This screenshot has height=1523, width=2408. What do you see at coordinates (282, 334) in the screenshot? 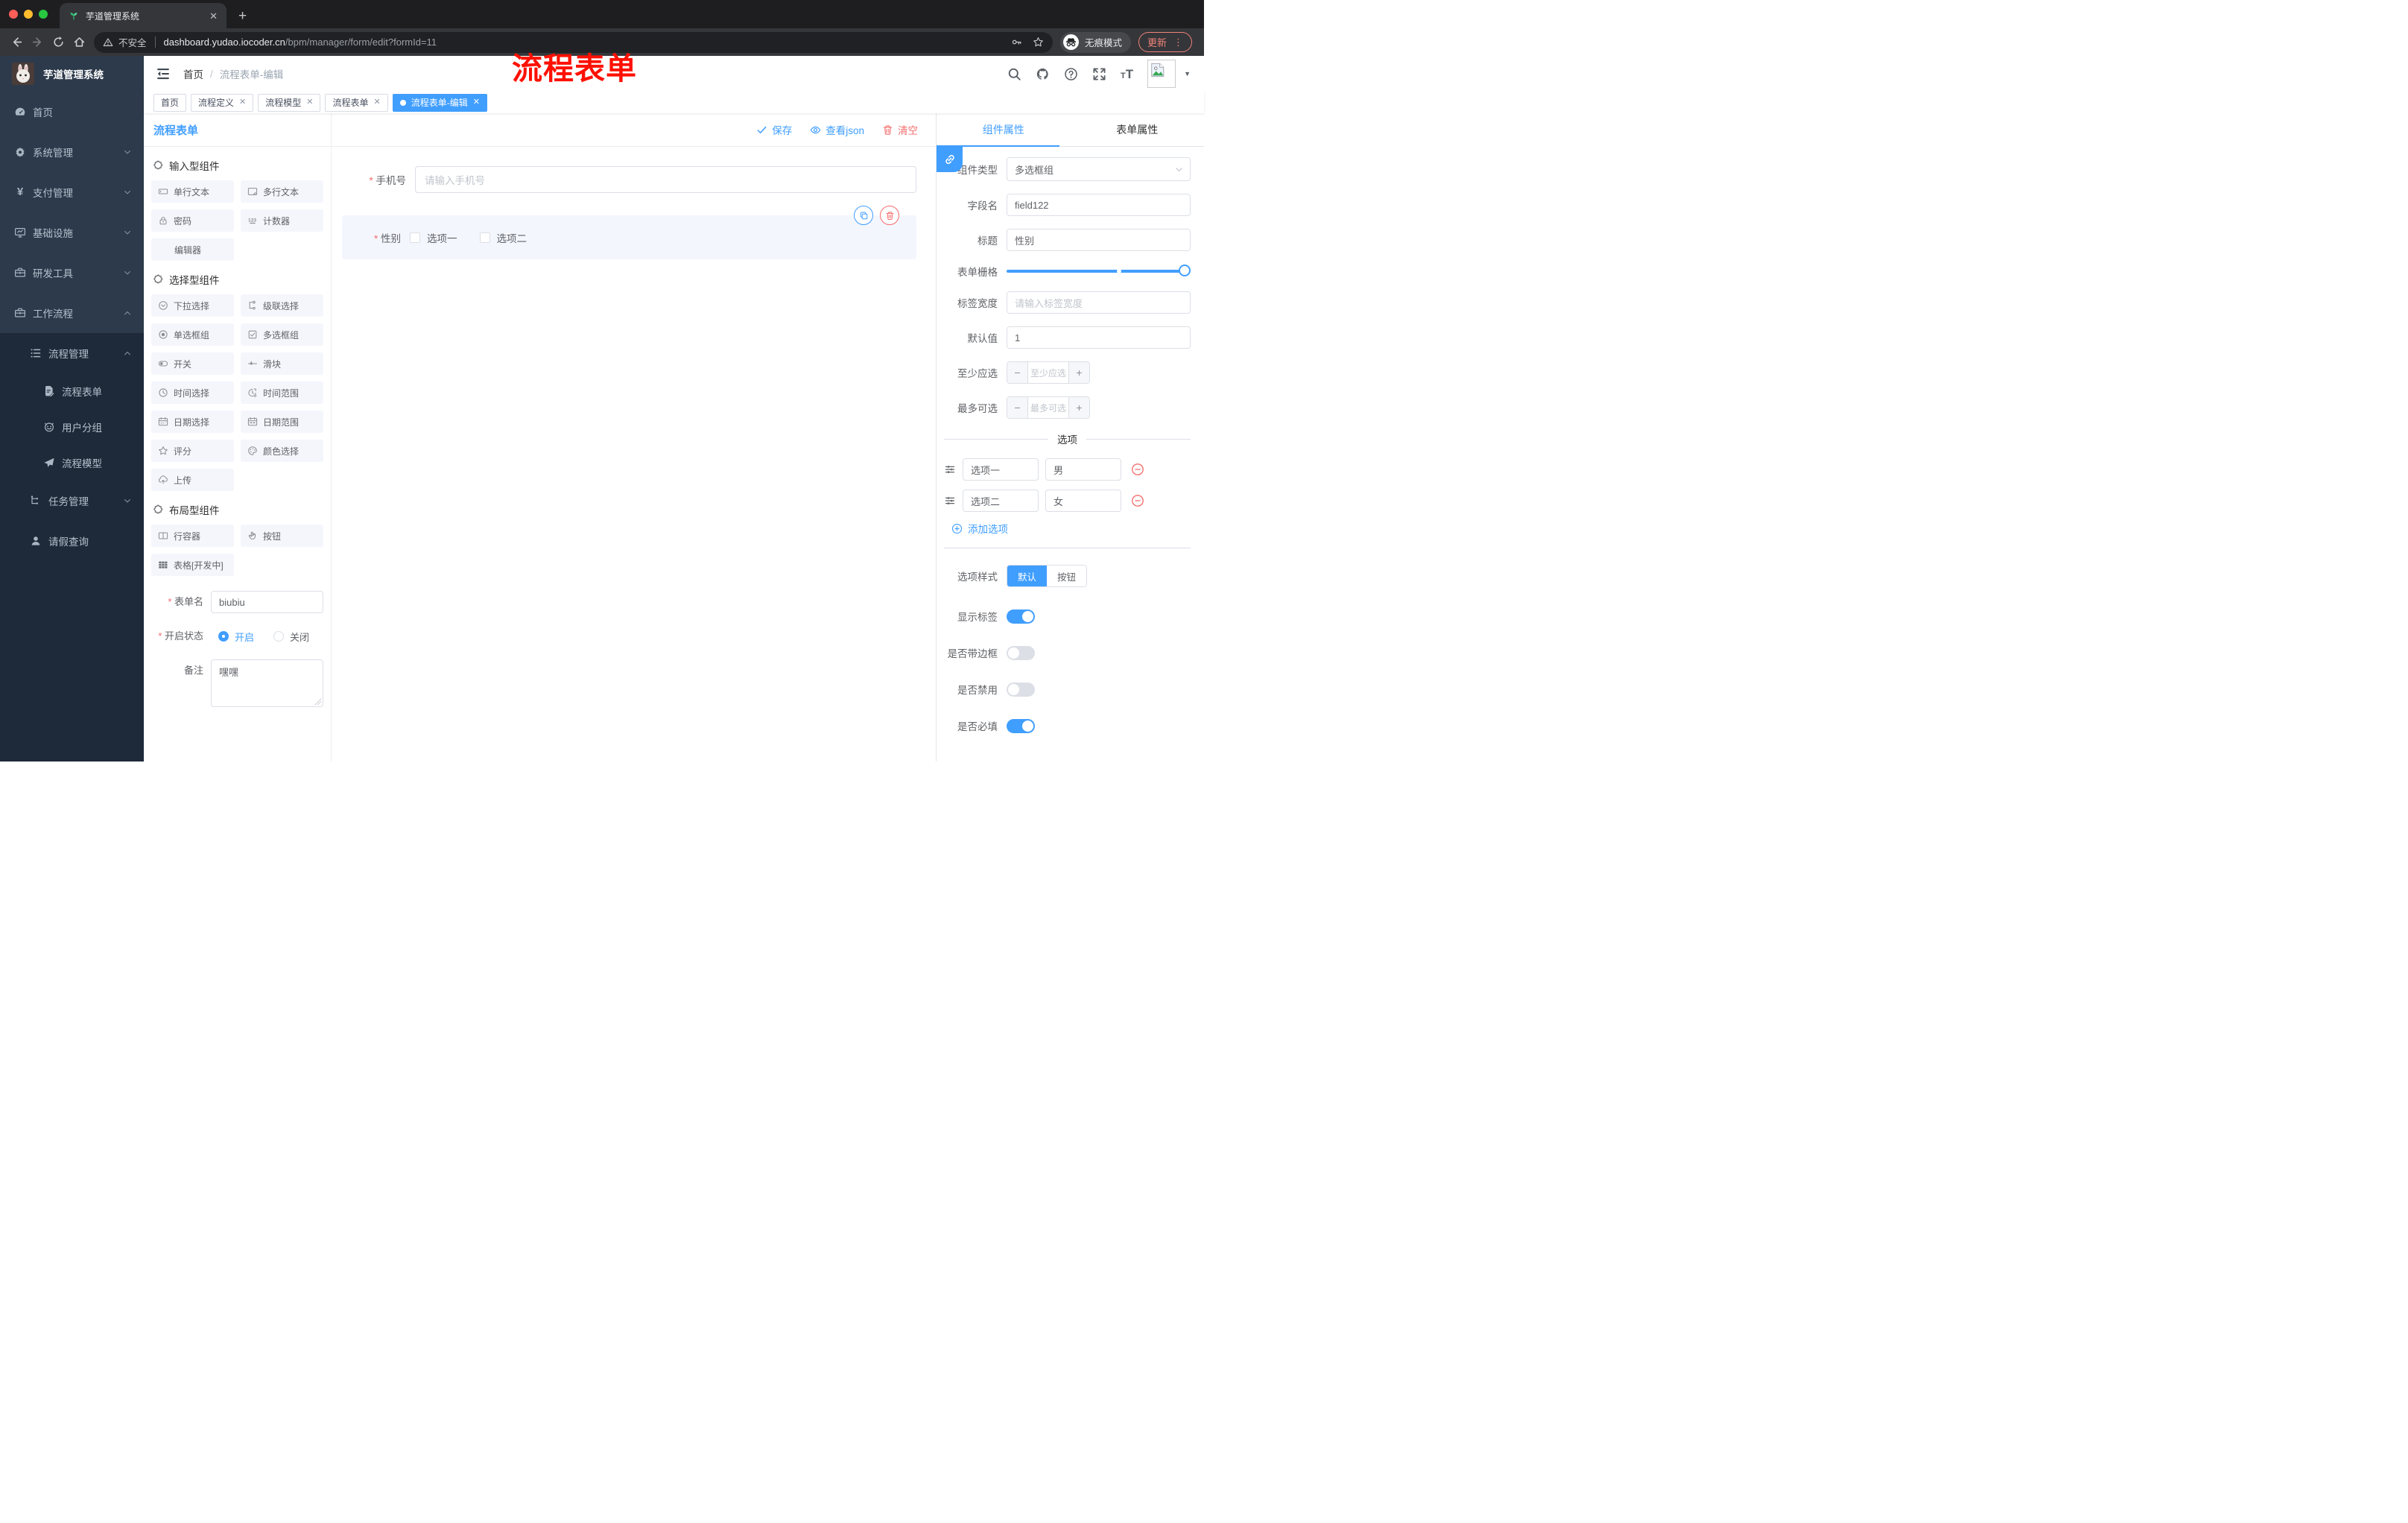
I see `palette-item-多选框组: 多选框组` at bounding box center [282, 334].